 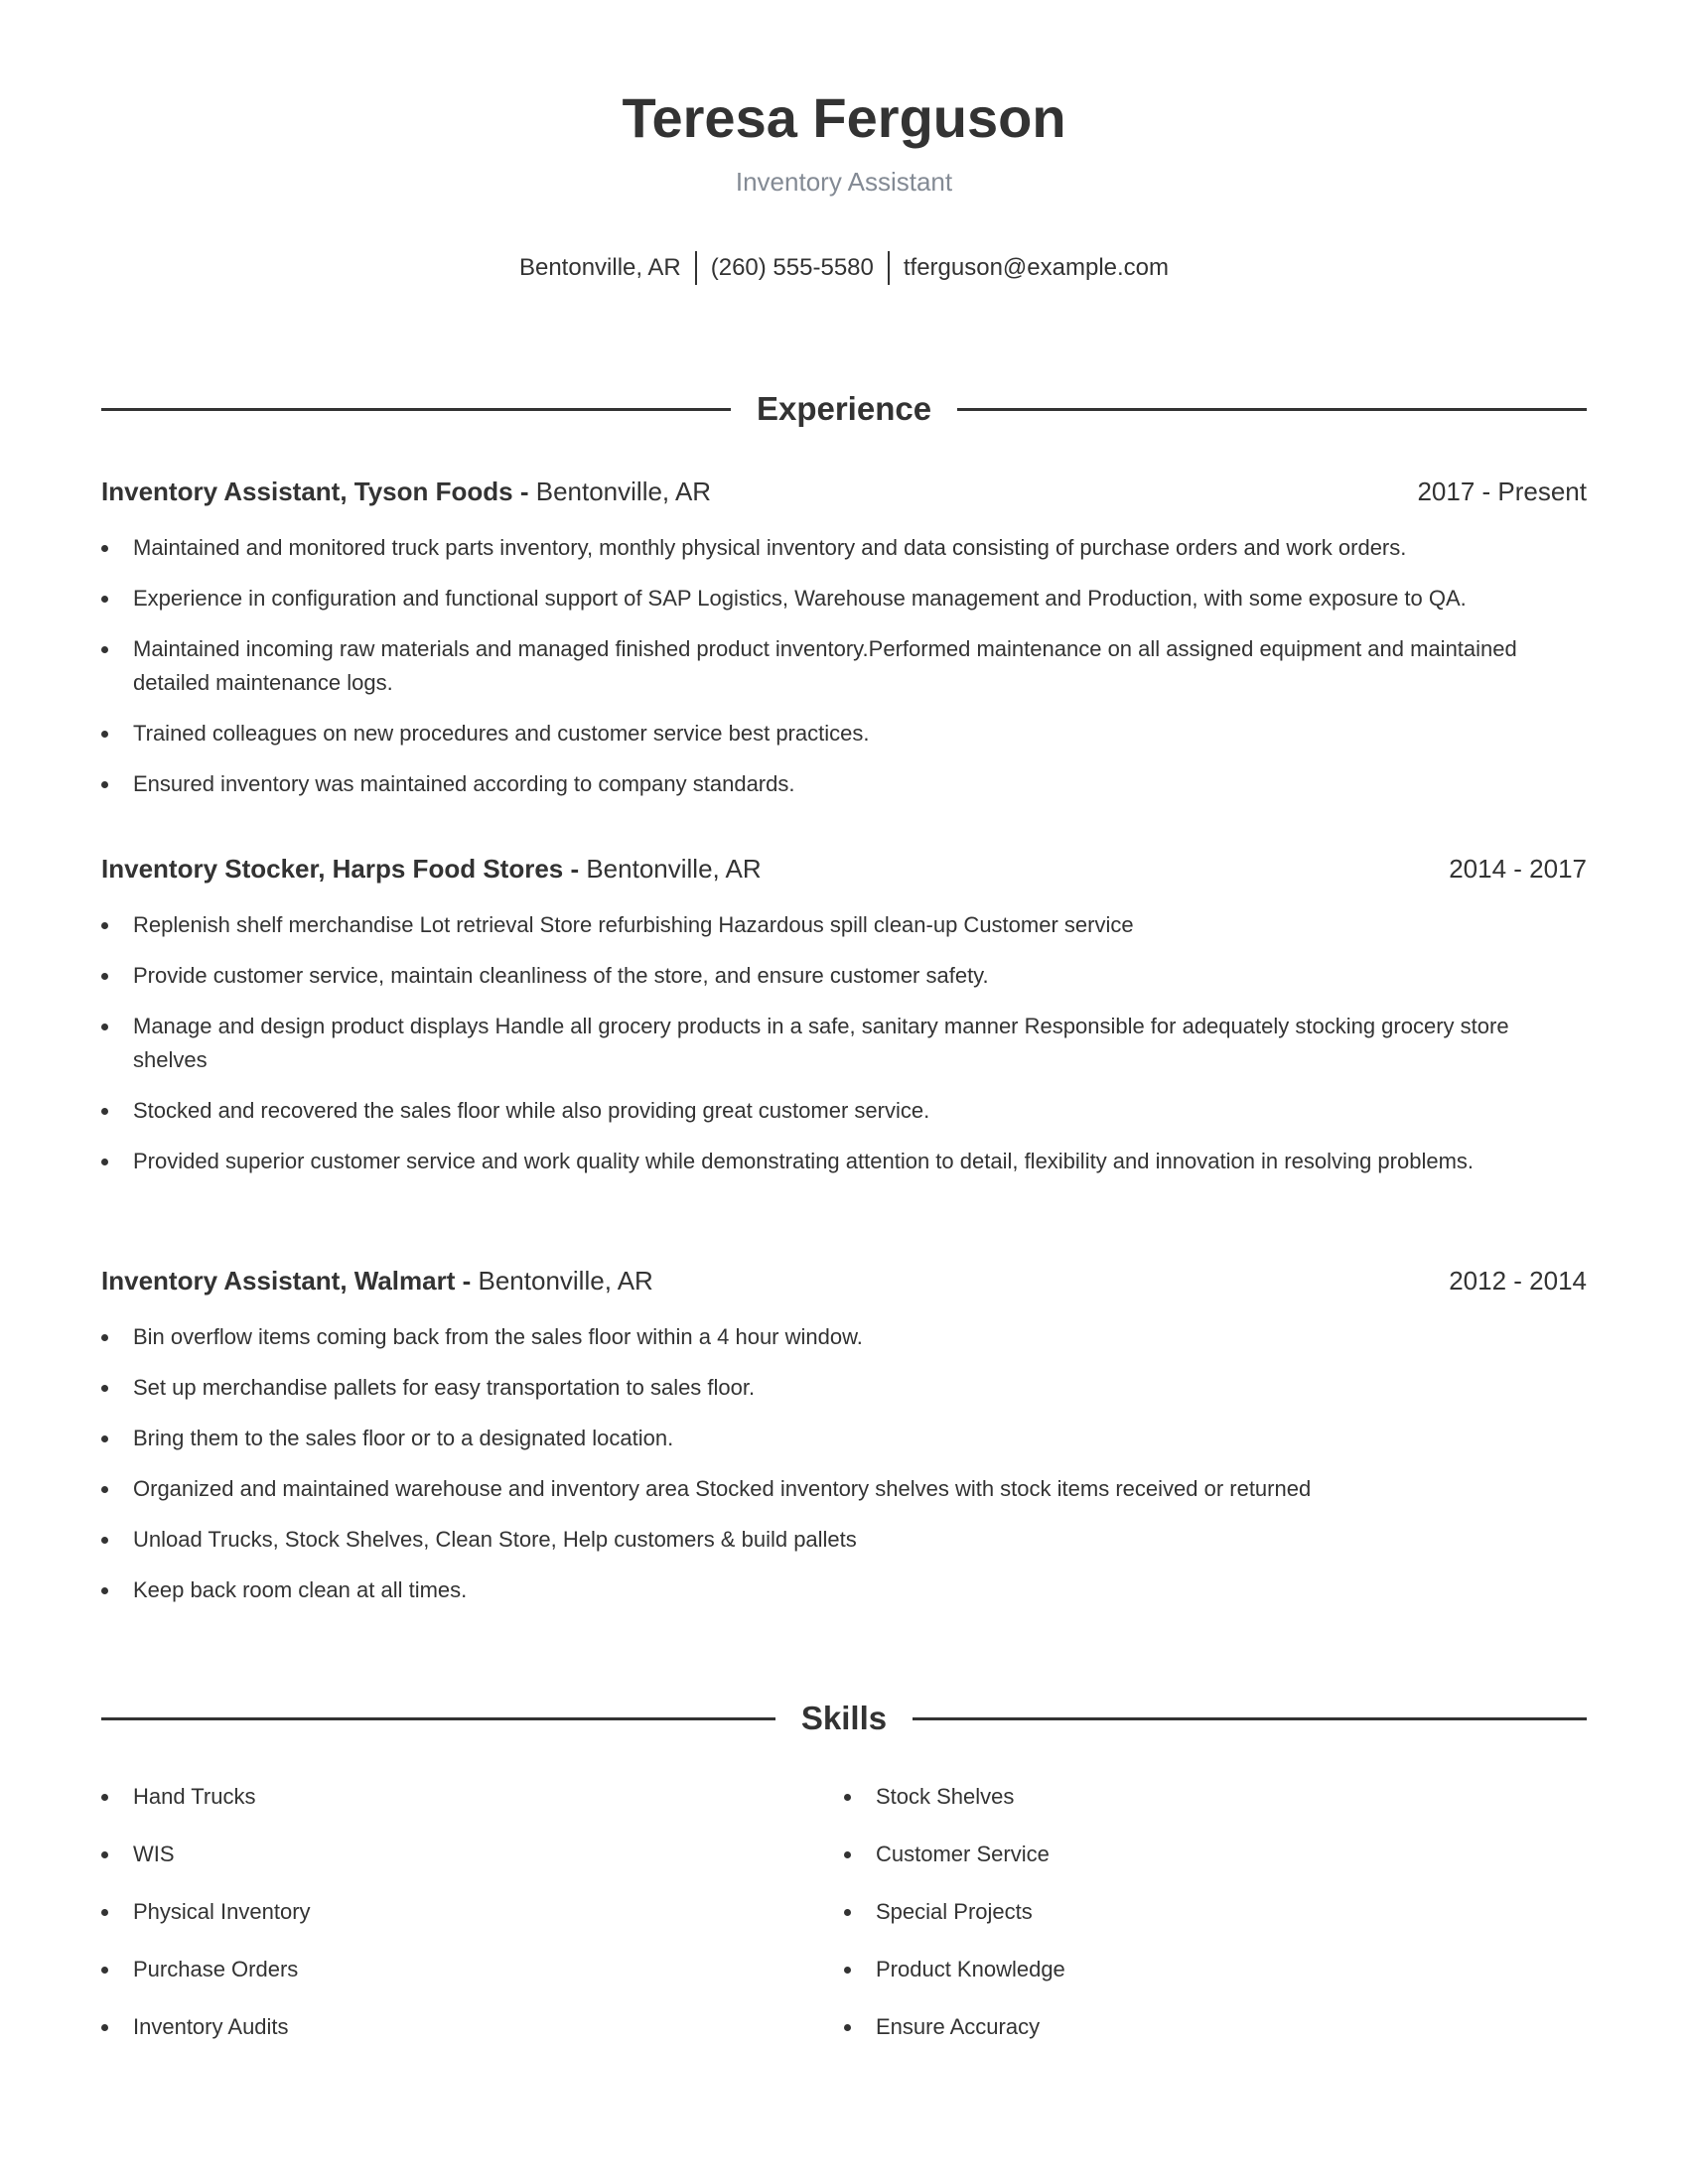 I want to click on skill-item: Inventory Audits, so click(x=472, y=2027).